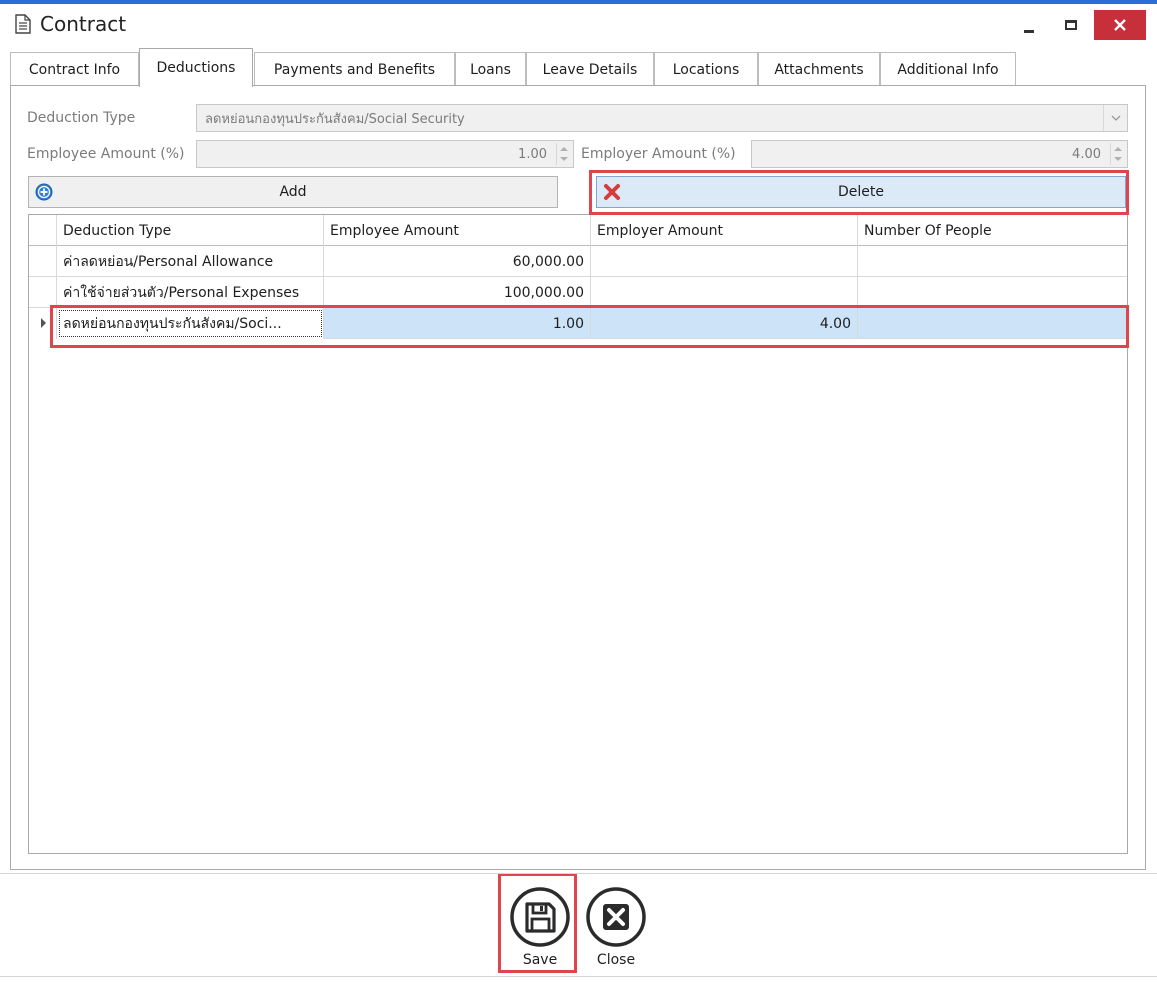  What do you see at coordinates (490, 69) in the screenshot?
I see `tab-loans: Loans` at bounding box center [490, 69].